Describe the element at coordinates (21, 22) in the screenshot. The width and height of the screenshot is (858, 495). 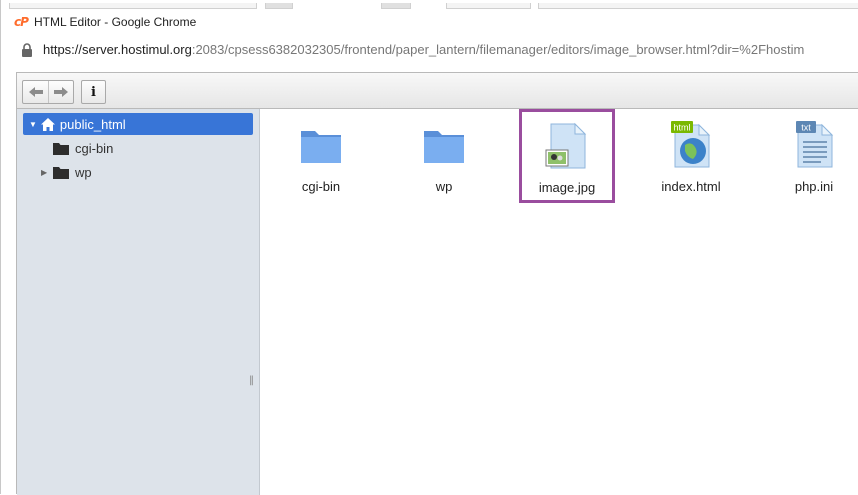
I see `cpanel-logo: cP` at that location.